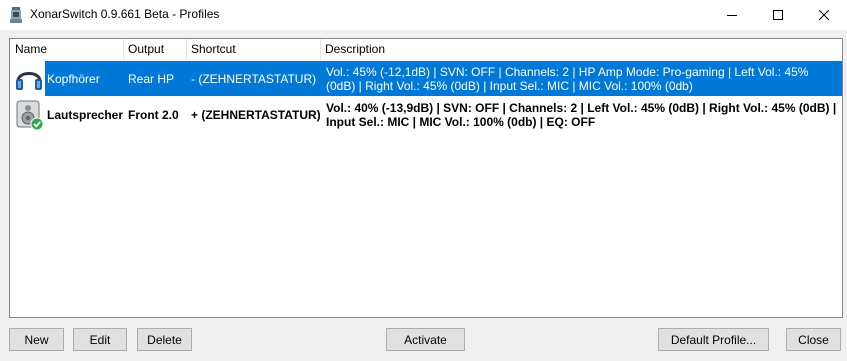 The width and height of the screenshot is (847, 361). What do you see at coordinates (151, 78) in the screenshot?
I see `profile-output: Rear HP` at bounding box center [151, 78].